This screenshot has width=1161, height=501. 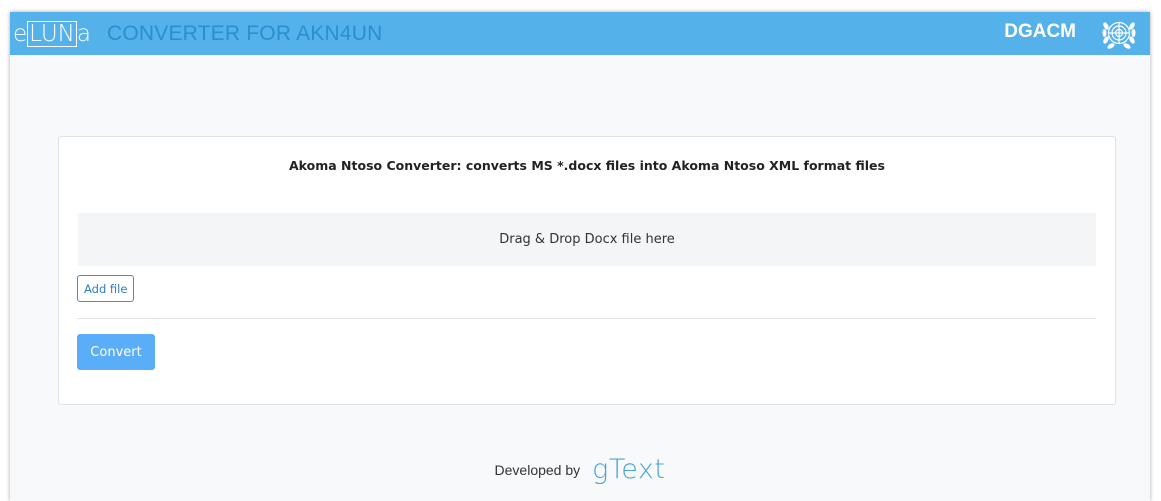 I want to click on file-dropzone: Drag & Drop Docx file here, so click(x=587, y=239).